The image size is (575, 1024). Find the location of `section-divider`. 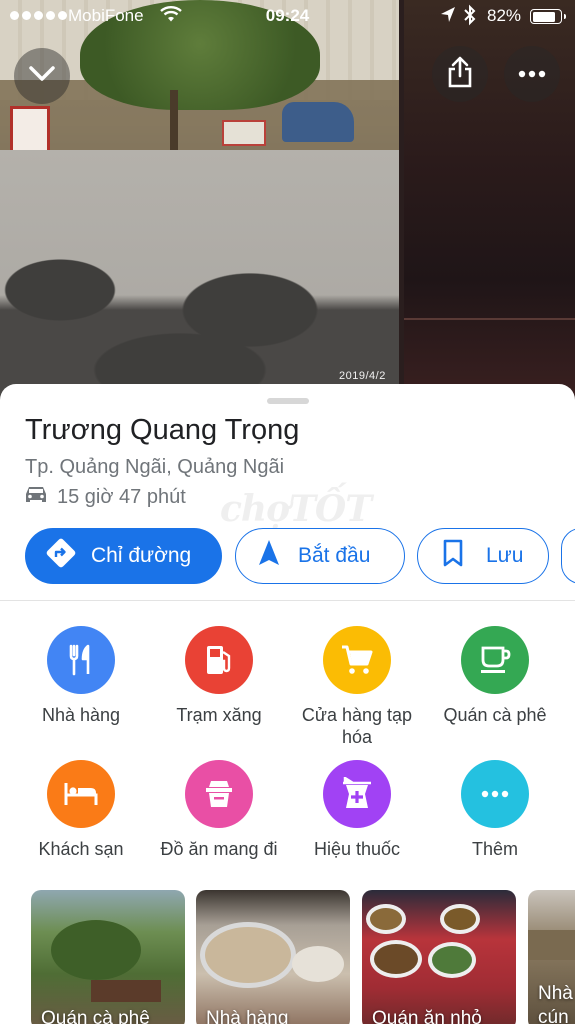

section-divider is located at coordinates (287, 600).